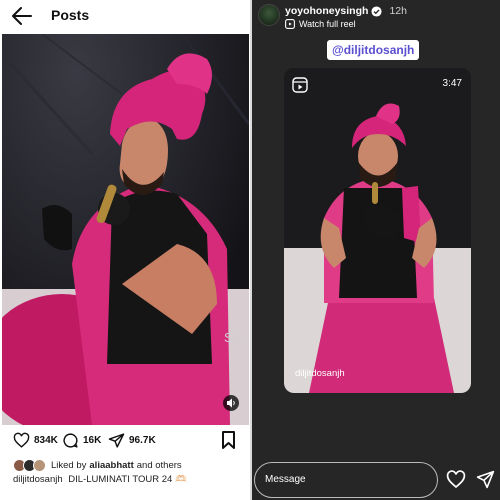  What do you see at coordinates (326, 11) in the screenshot?
I see `story-username: yoyohoneysingh` at bounding box center [326, 11].